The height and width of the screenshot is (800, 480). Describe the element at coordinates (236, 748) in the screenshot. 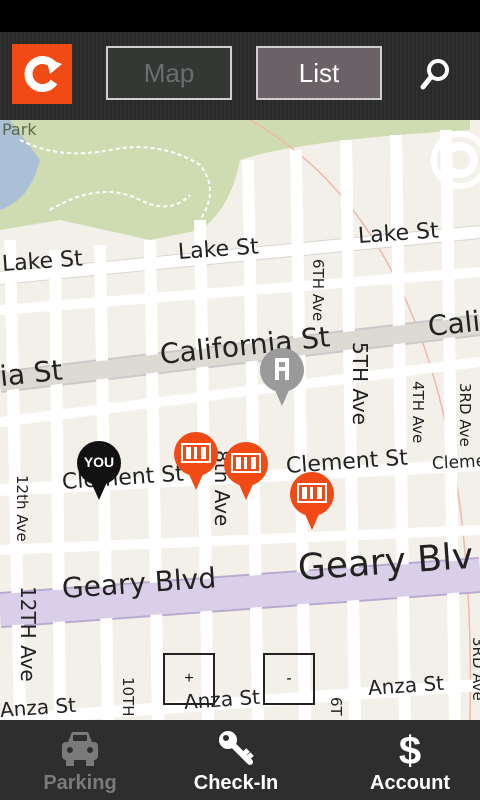

I see `key-icon` at that location.